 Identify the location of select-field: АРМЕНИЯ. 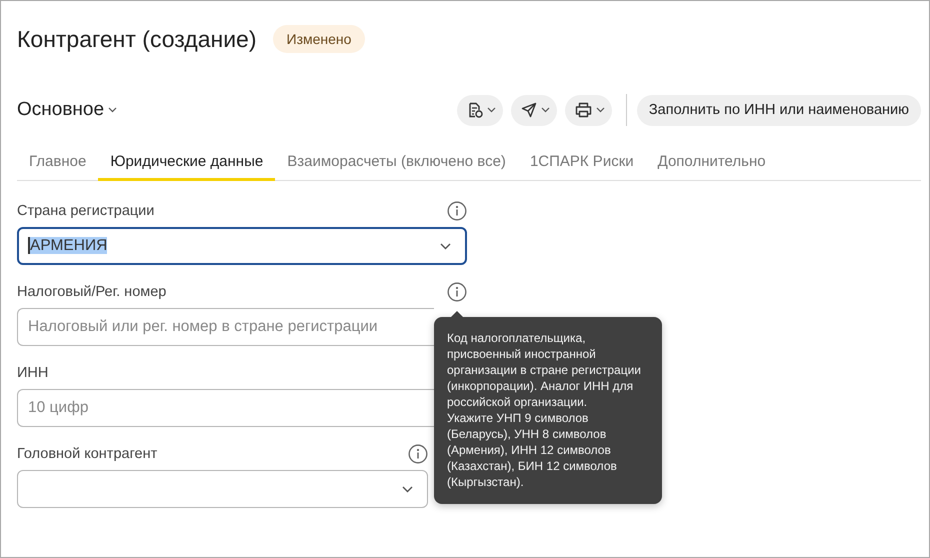
(242, 246).